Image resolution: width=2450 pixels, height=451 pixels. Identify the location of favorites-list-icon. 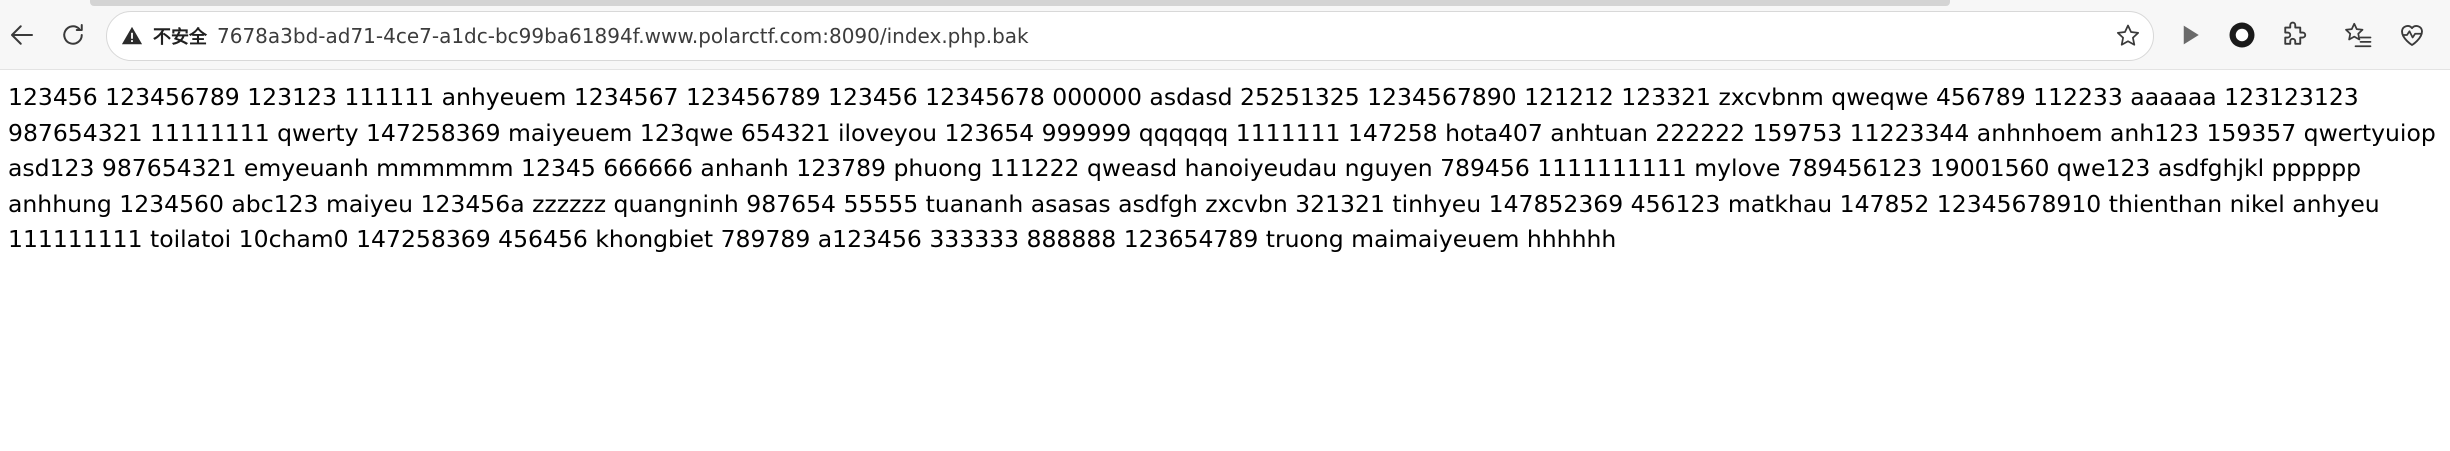
(2358, 35).